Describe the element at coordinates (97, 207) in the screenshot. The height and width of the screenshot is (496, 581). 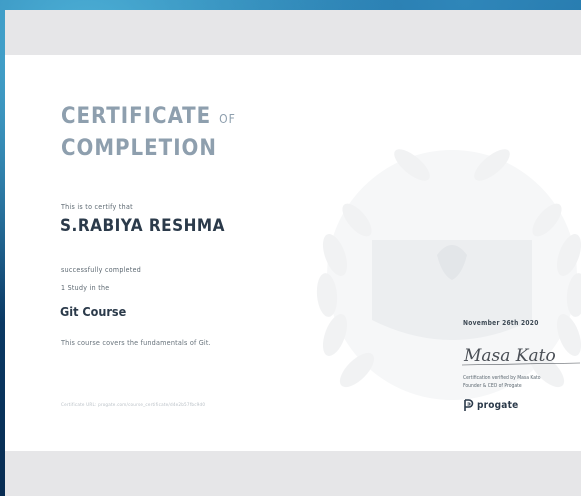
I see `certify-intro: This is to certify that` at that location.